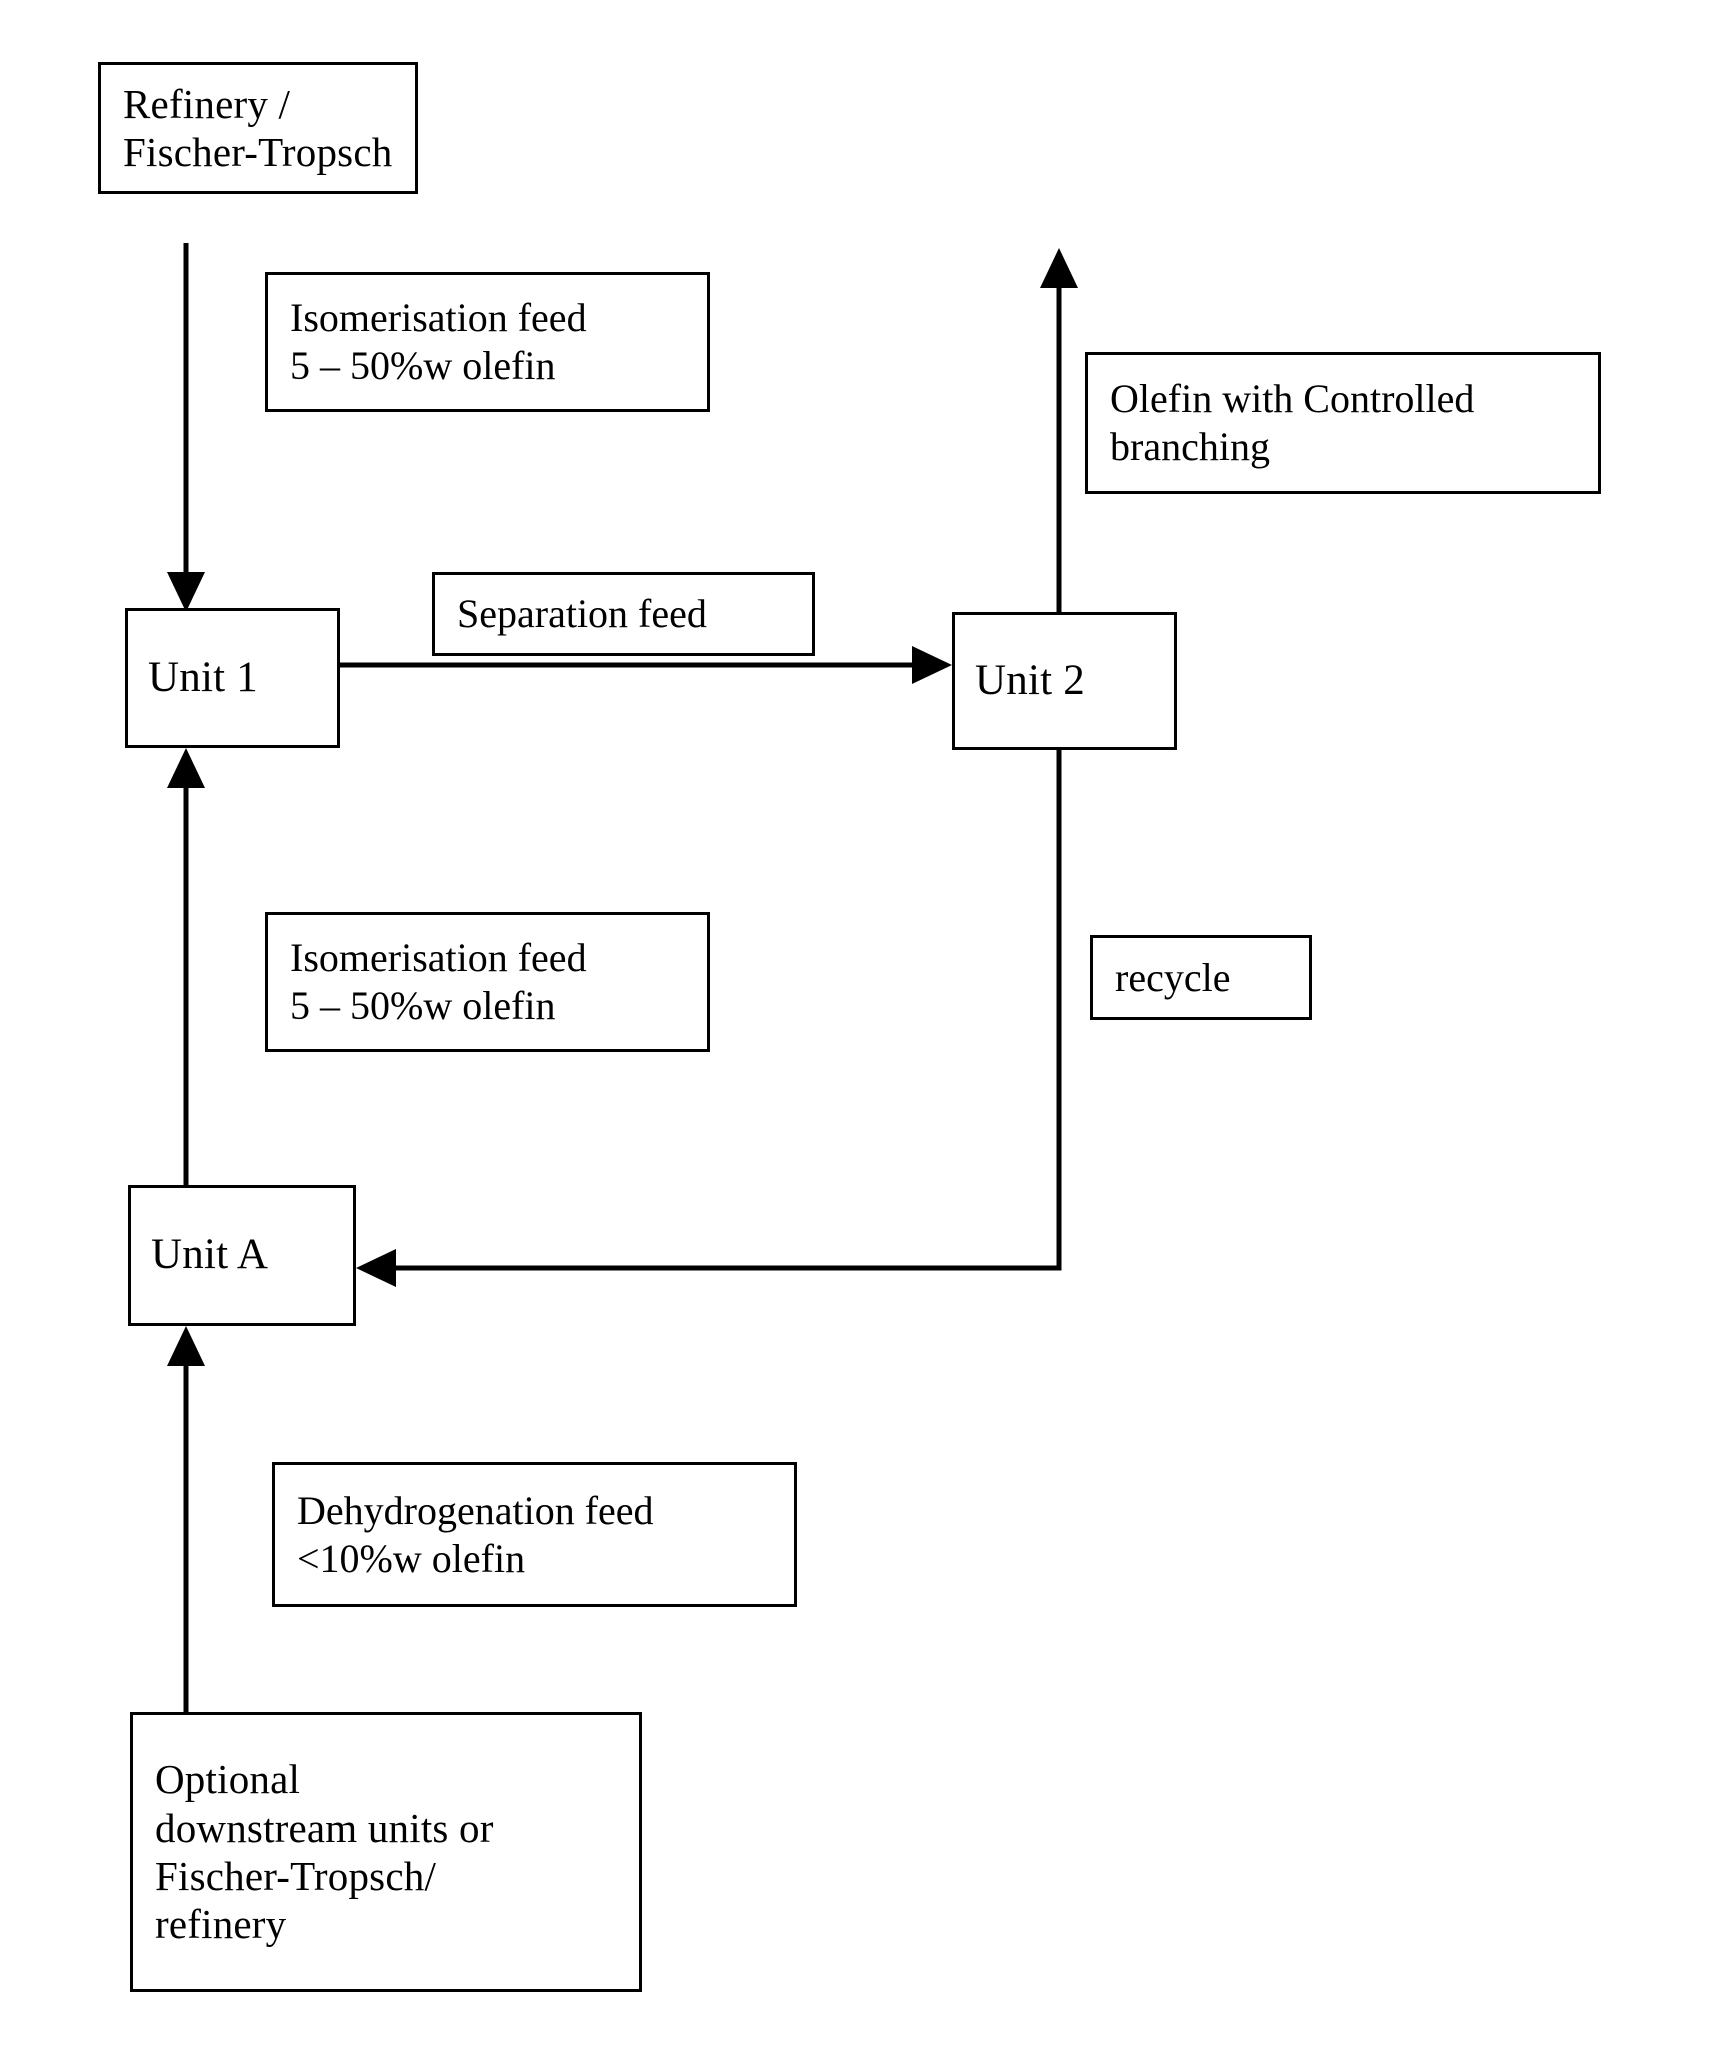 This screenshot has height=2050, width=1730. I want to click on arrowhead-optional-to-unita, so click(186, 1346).